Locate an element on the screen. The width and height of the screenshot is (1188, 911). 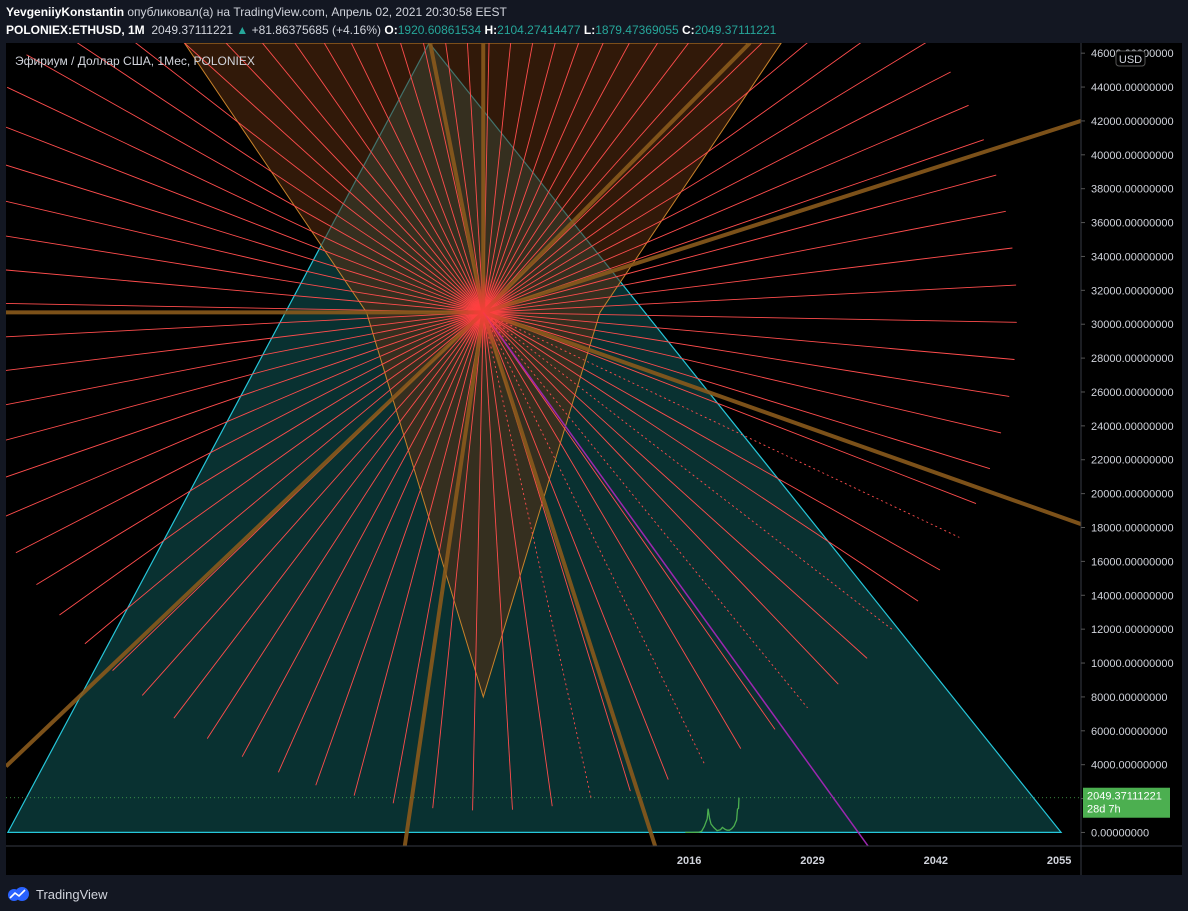
symbol-label: POLONIEX:ETHUSD, 1M is located at coordinates (75, 30).